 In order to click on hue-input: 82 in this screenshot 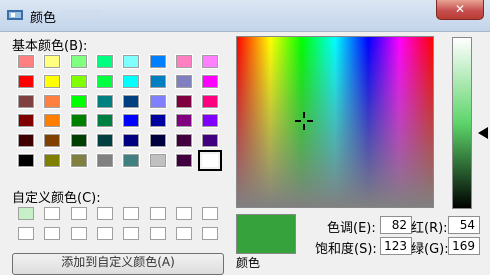, I will do `click(396, 225)`.